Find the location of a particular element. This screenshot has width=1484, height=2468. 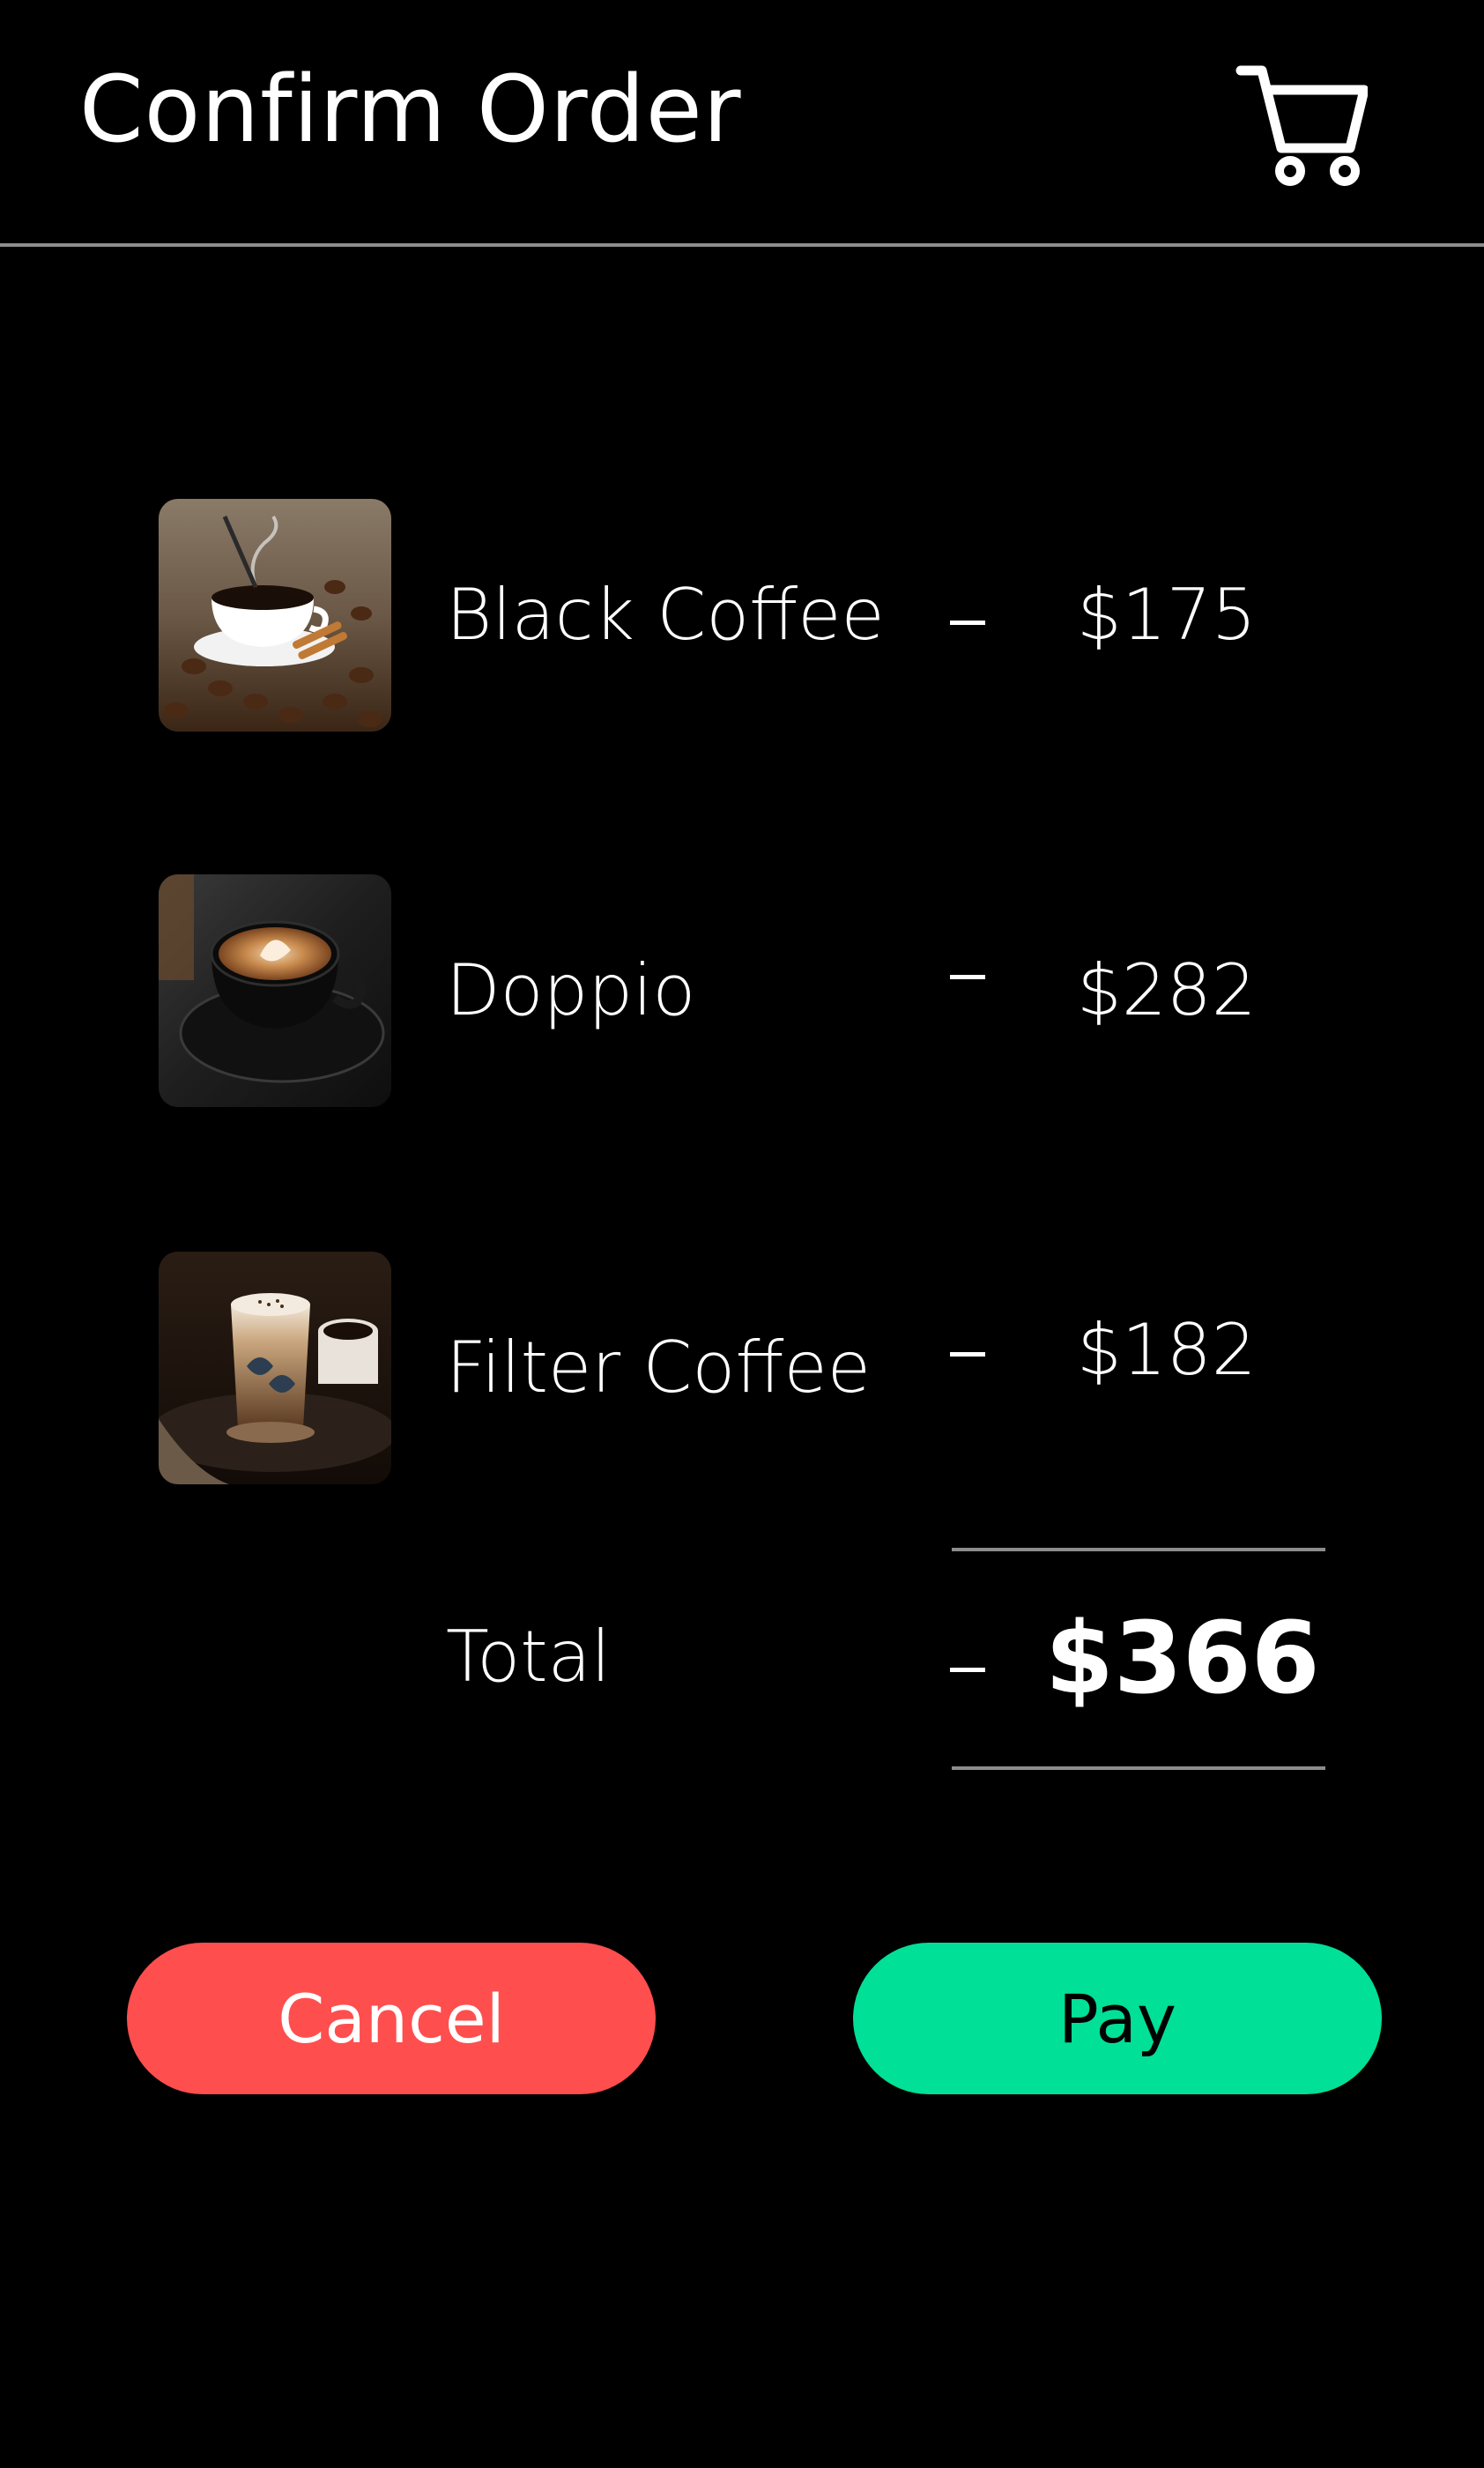

total-divider-bottom is located at coordinates (1138, 1768).